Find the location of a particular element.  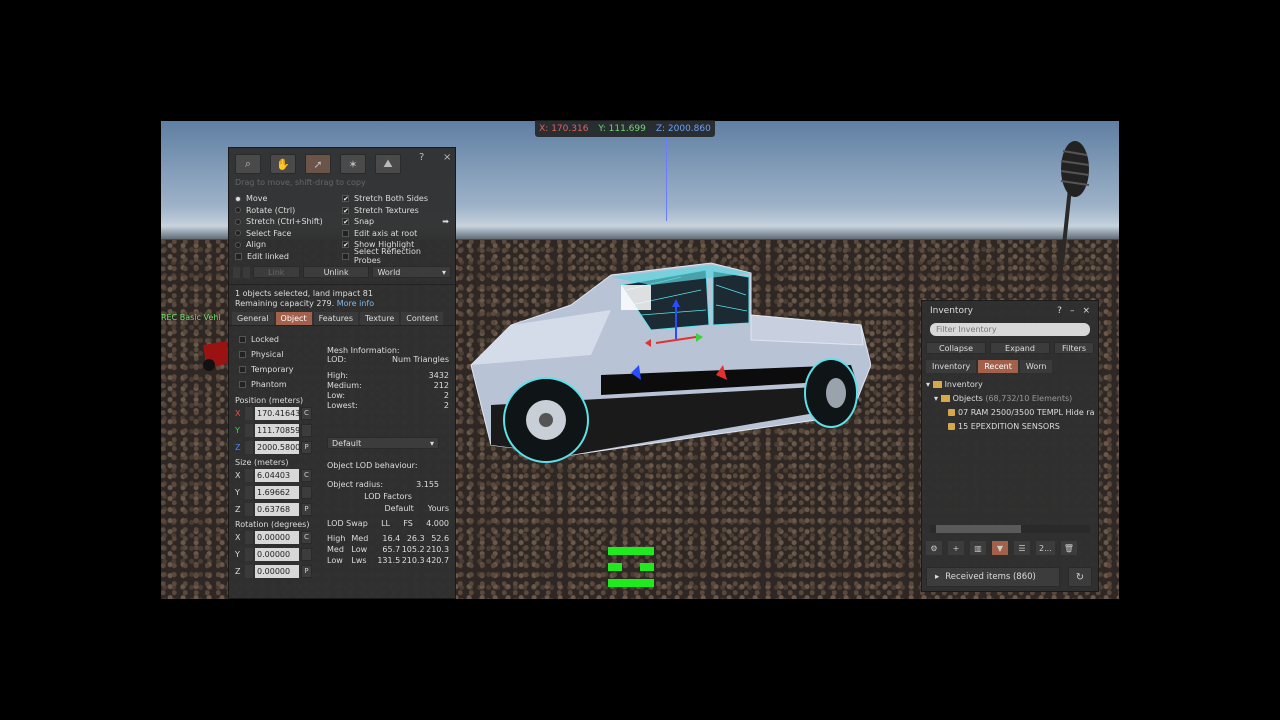

create-tool-icon: ✶ is located at coordinates (353, 164).